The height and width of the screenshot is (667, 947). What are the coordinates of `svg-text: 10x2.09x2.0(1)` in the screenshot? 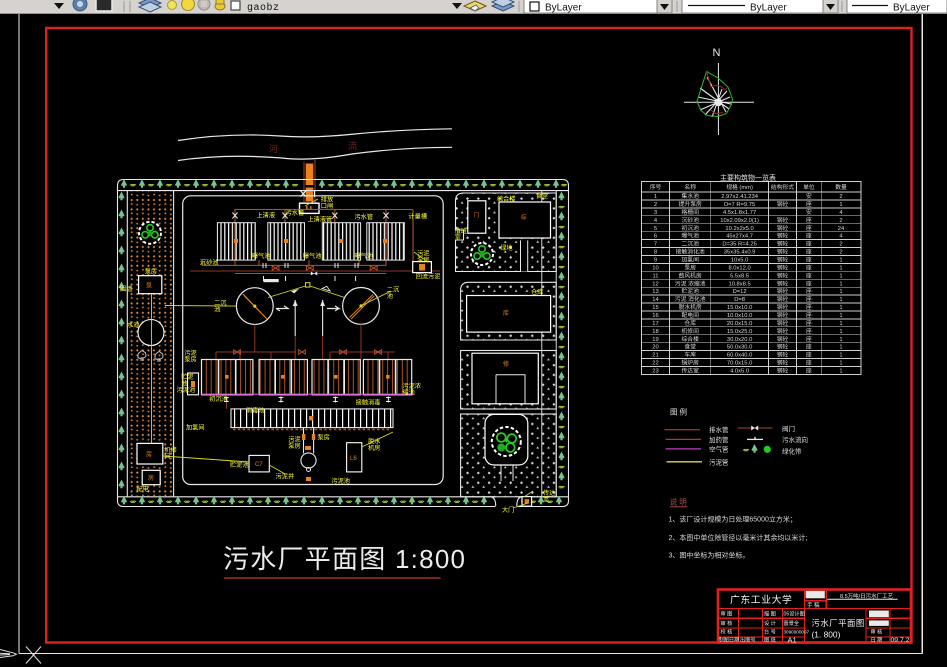 It's located at (739, 221).